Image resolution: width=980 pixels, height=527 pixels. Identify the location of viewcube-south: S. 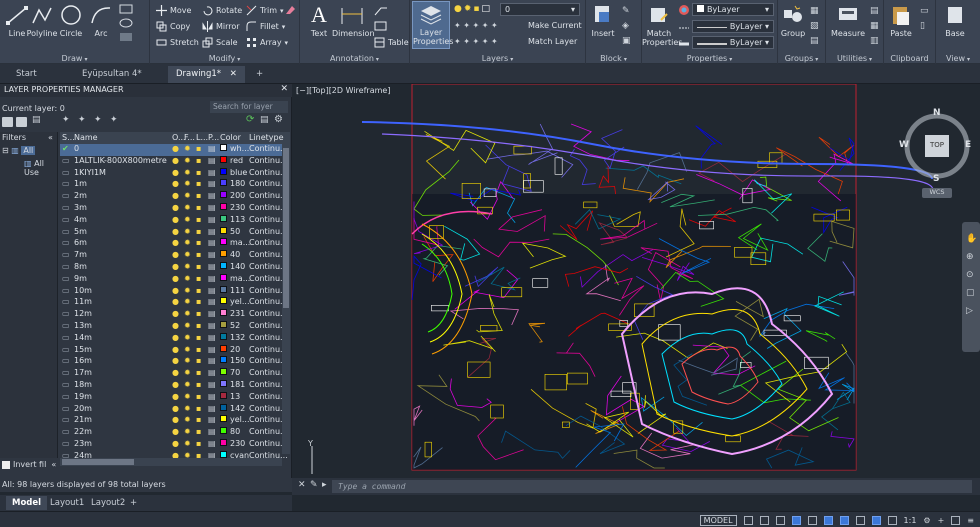
(936, 179).